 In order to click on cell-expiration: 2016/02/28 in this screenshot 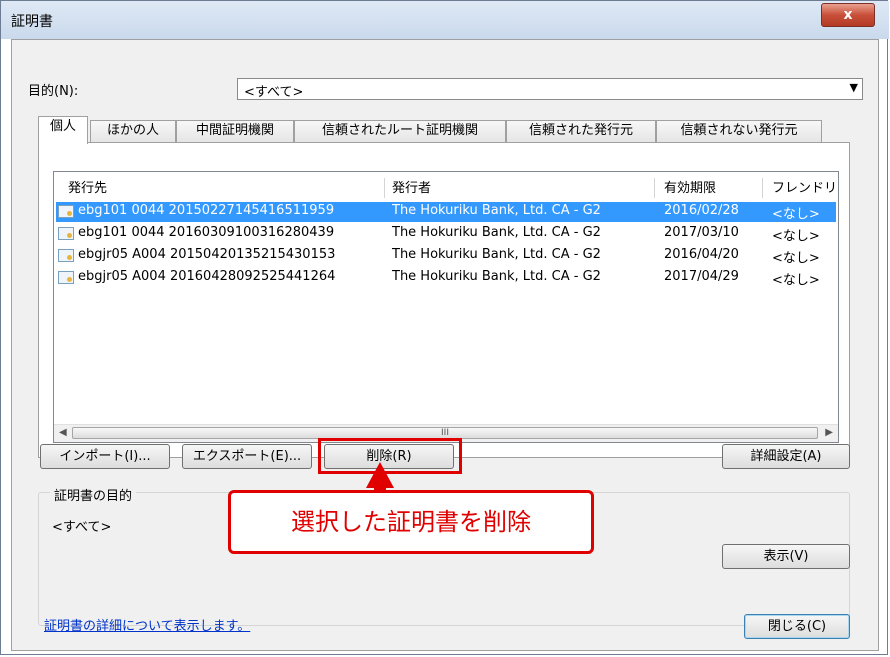, I will do `click(701, 210)`.